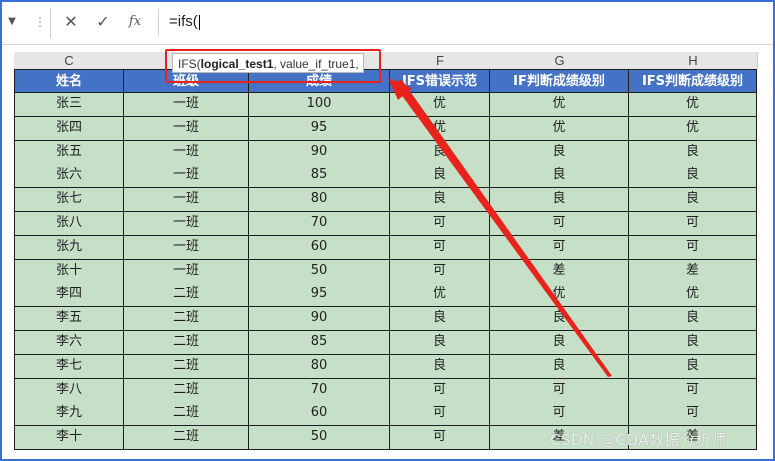  What do you see at coordinates (103, 22) in the screenshot?
I see `check-icon: ✓` at bounding box center [103, 22].